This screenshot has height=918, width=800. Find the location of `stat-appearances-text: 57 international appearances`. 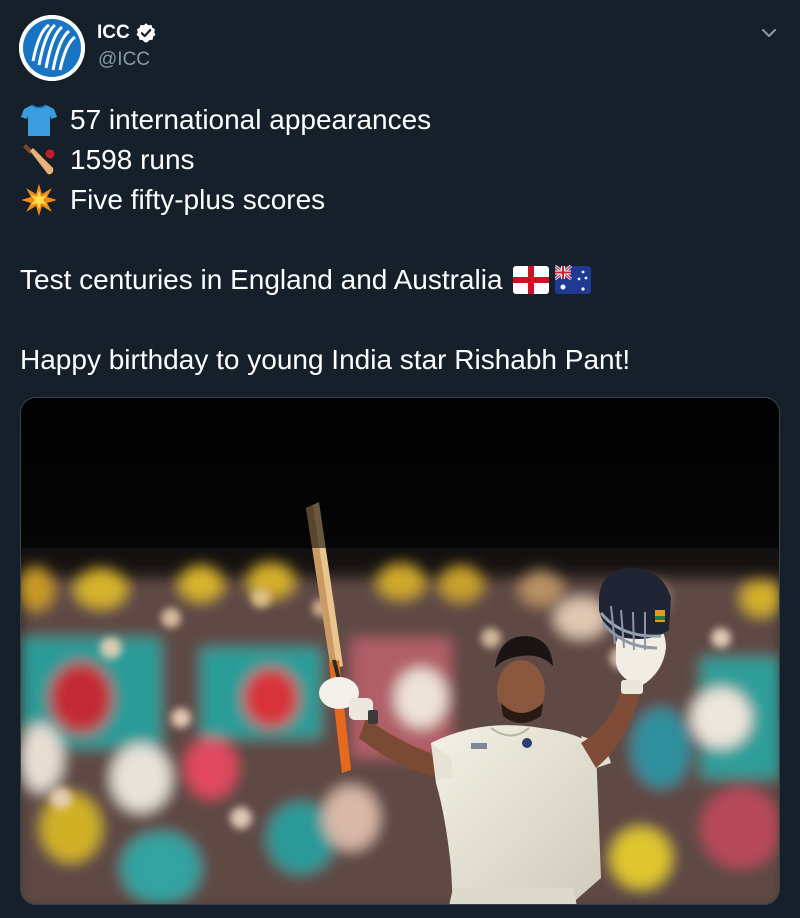

stat-appearances-text: 57 international appearances is located at coordinates (251, 119).